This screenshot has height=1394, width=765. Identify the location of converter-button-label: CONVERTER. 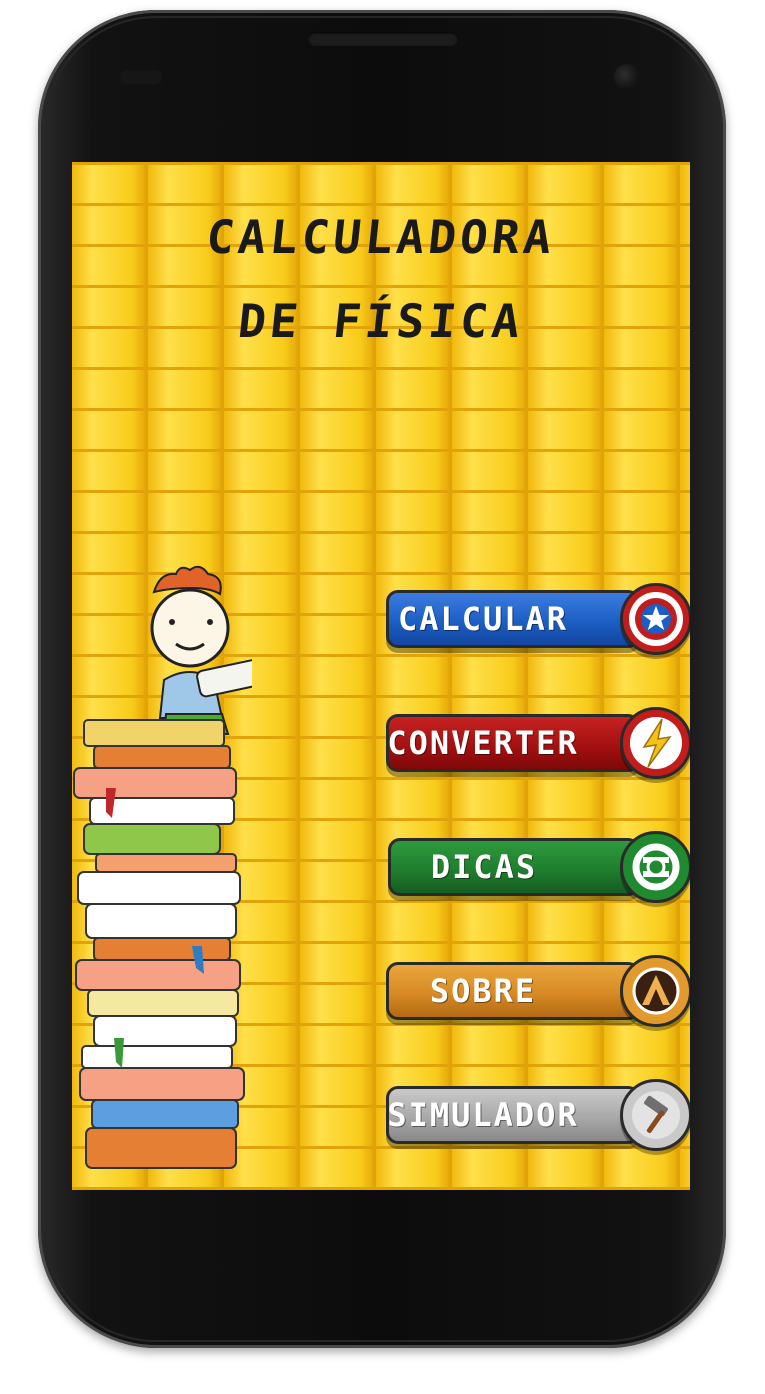
(483, 743).